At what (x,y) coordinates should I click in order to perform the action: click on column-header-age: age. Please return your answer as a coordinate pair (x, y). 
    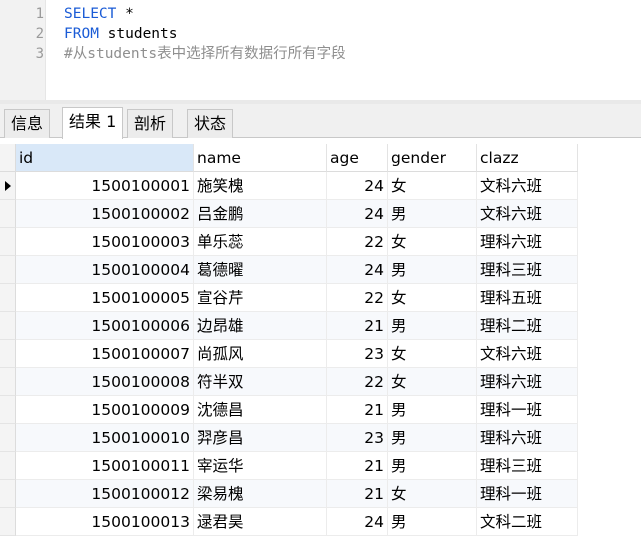
    Looking at the image, I should click on (357, 158).